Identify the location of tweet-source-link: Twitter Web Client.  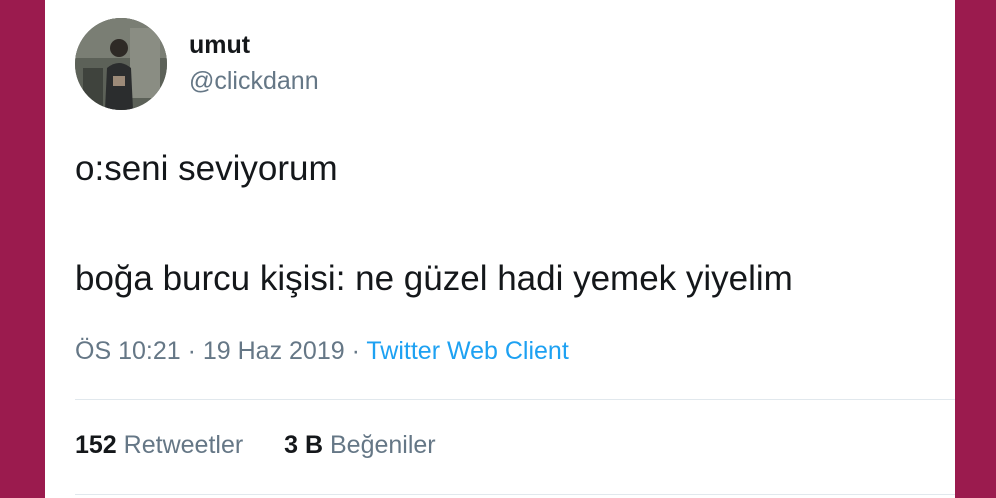
(467, 351).